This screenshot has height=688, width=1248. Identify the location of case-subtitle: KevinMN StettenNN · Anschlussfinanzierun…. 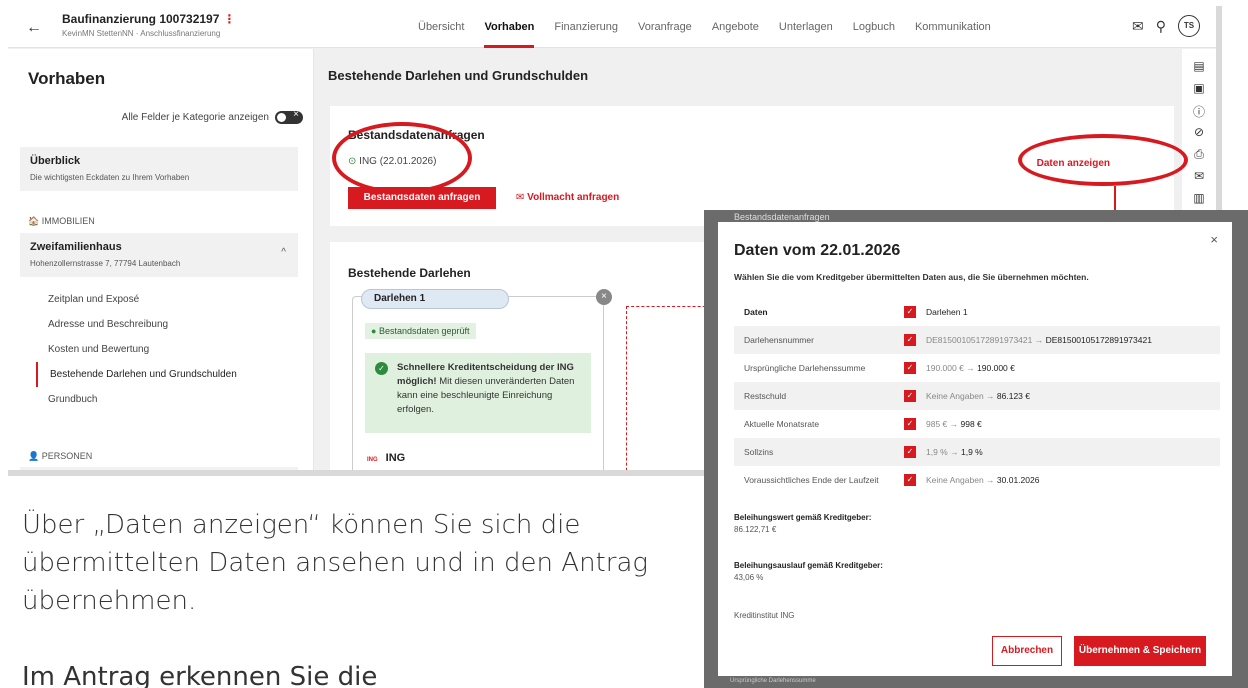
(141, 33).